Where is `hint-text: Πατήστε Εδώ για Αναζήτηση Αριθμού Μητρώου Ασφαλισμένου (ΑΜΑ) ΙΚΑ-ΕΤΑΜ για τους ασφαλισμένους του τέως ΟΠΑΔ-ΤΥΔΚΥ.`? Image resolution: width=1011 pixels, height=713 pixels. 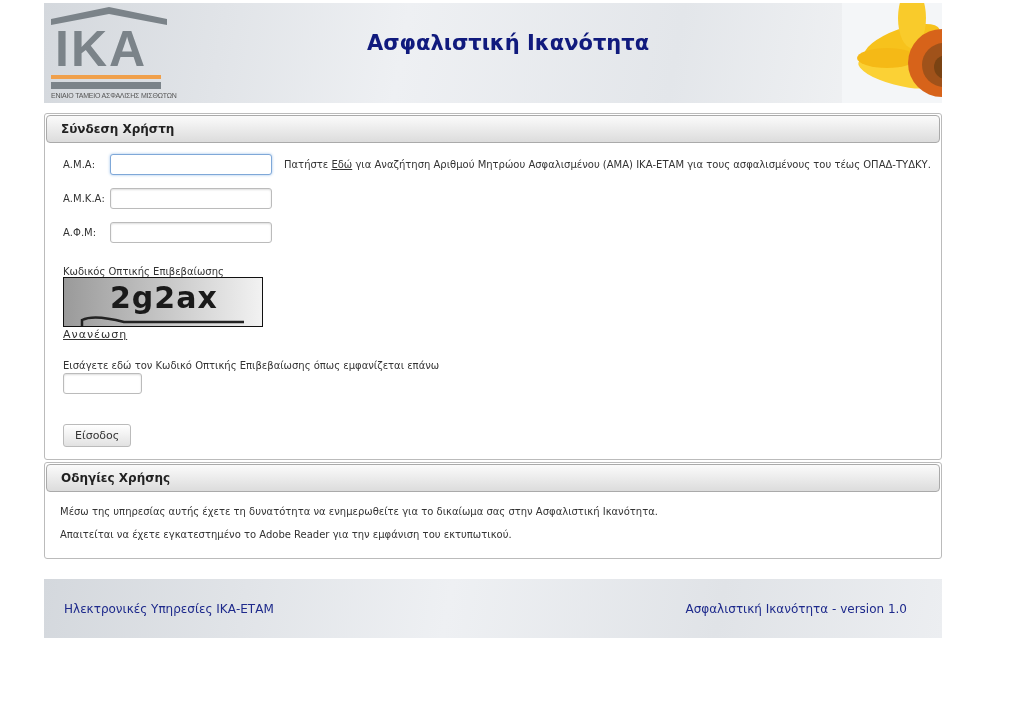
hint-text: Πατήστε Εδώ για Αναζήτηση Αριθμού Μητρώου Ασφαλισμένου (ΑΜΑ) ΙΚΑ-ΕΤΑΜ για τους ασφαλισμένους του τέως ΟΠΑΔ-ΤΥΔΚΥ. is located at coordinates (607, 164).